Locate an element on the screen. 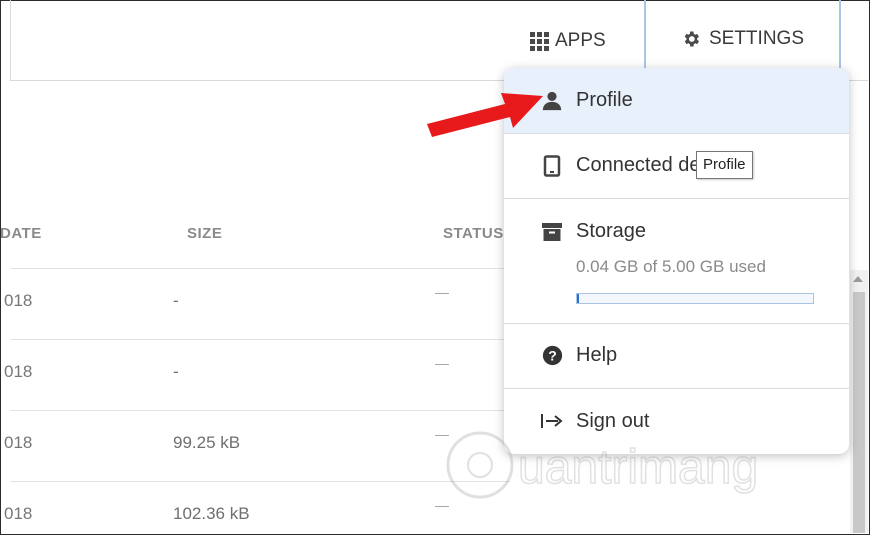 This screenshot has width=870, height=553. grid-icon is located at coordinates (539, 41).